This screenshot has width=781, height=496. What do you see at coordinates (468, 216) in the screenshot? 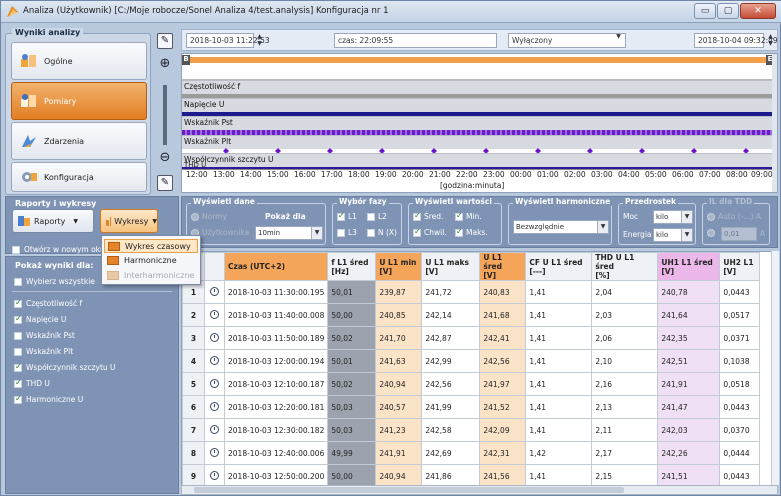
I see `min-checkbox: Min.` at bounding box center [468, 216].